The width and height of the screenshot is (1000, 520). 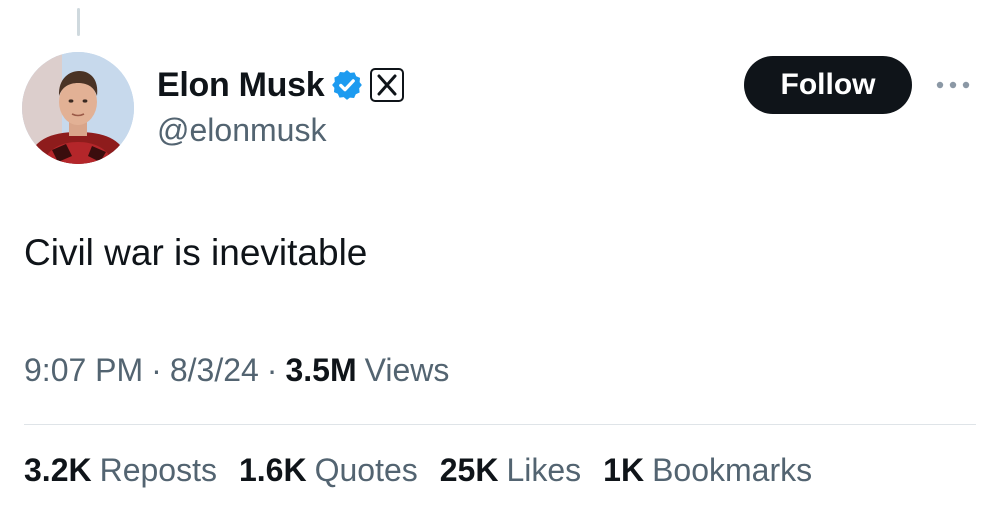 I want to click on follow-button: Follow, so click(x=828, y=85).